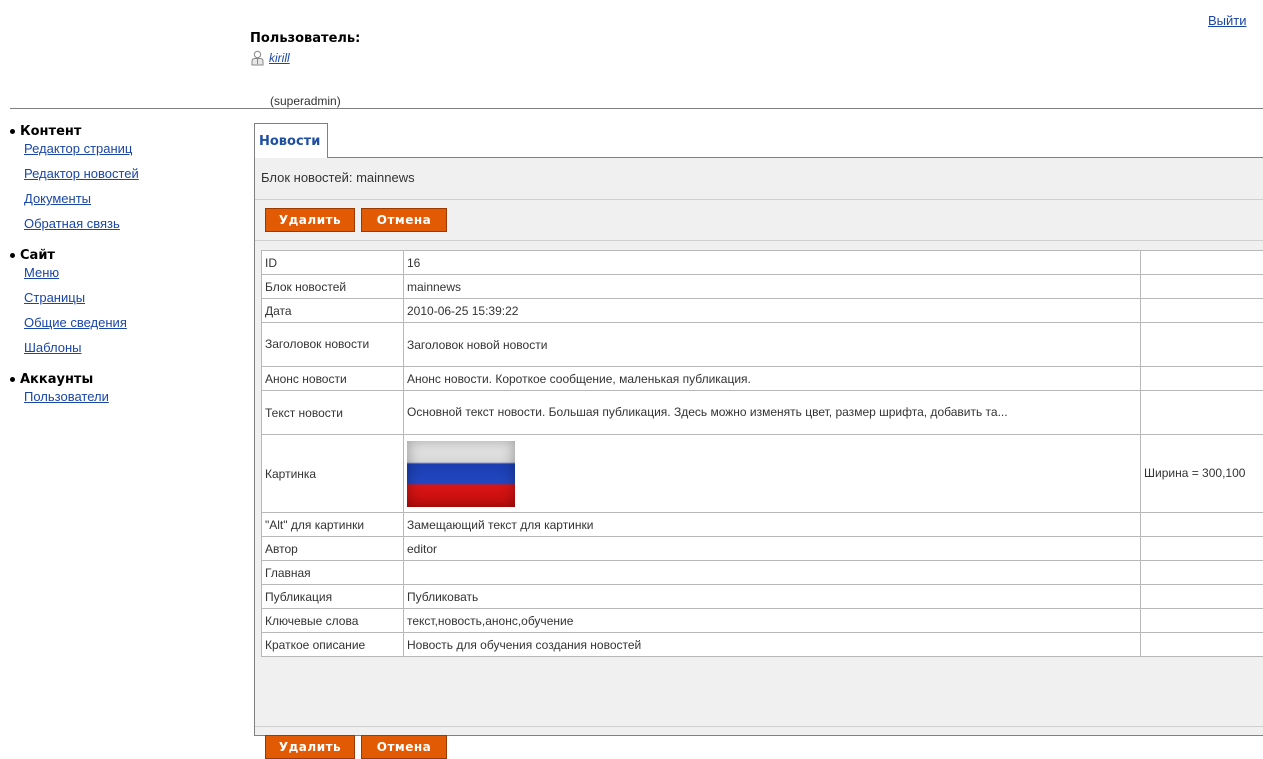  I want to click on sidebar-item-general-info: Общие сведения, so click(131, 322).